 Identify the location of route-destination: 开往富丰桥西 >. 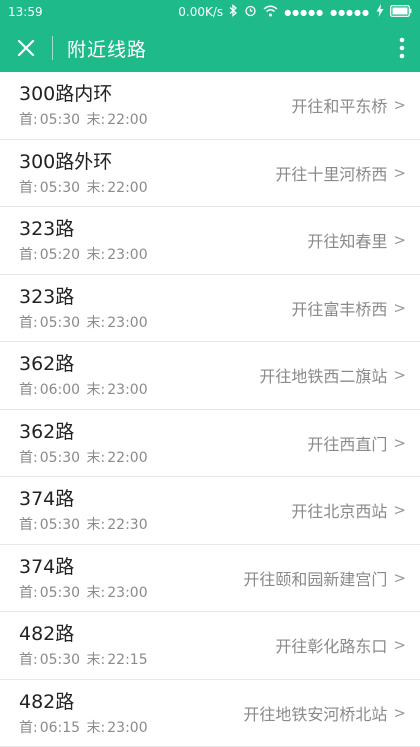
(348, 308).